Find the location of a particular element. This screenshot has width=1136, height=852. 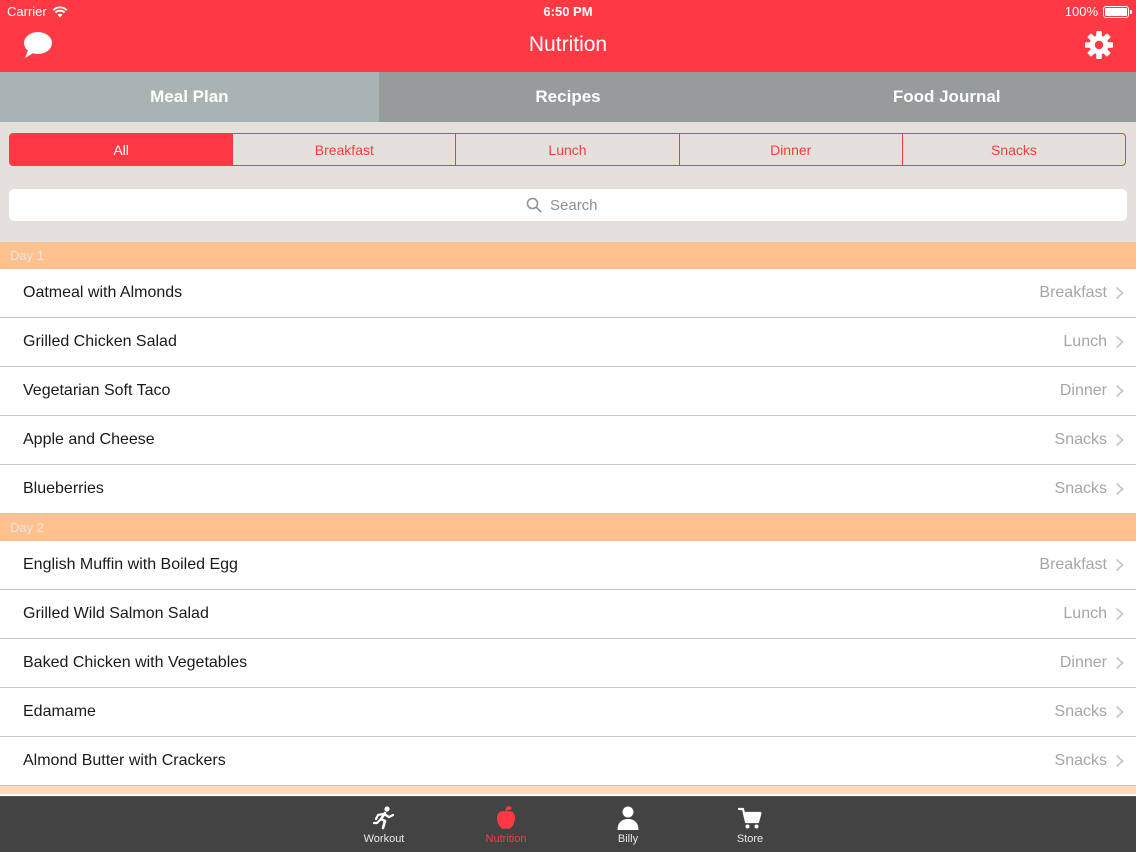

status-bar: Carrier 6:50 PM 100% is located at coordinates (568, 11).